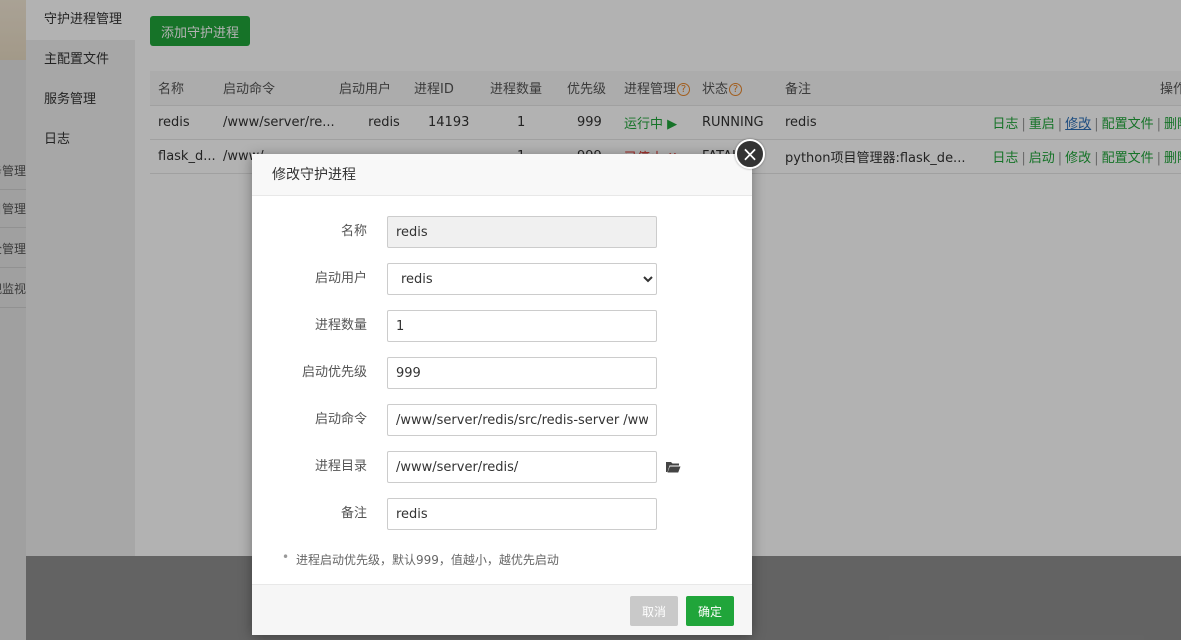 This screenshot has height=640, width=1181. I want to click on form-row-command: 启动命令, so click(502, 420).